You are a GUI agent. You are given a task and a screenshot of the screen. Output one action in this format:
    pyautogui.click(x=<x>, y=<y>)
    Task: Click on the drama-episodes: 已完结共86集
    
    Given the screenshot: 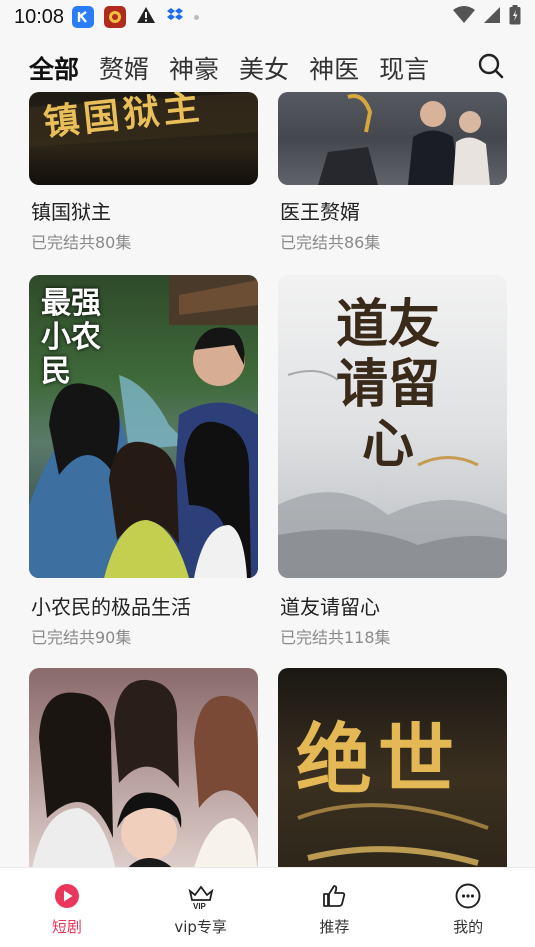 What is the action you would take?
    pyautogui.click(x=330, y=242)
    